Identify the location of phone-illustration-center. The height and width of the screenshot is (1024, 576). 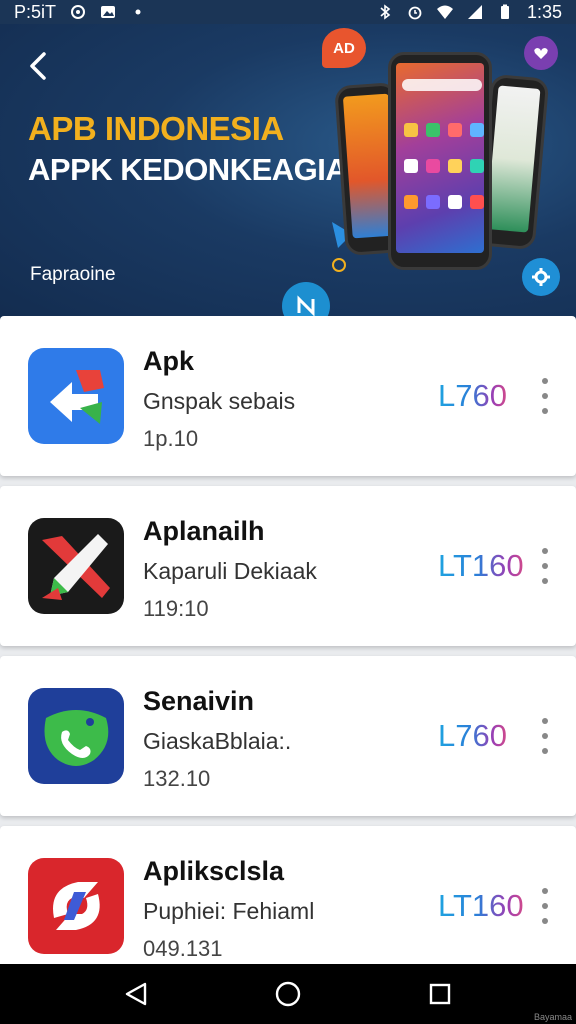
(440, 161).